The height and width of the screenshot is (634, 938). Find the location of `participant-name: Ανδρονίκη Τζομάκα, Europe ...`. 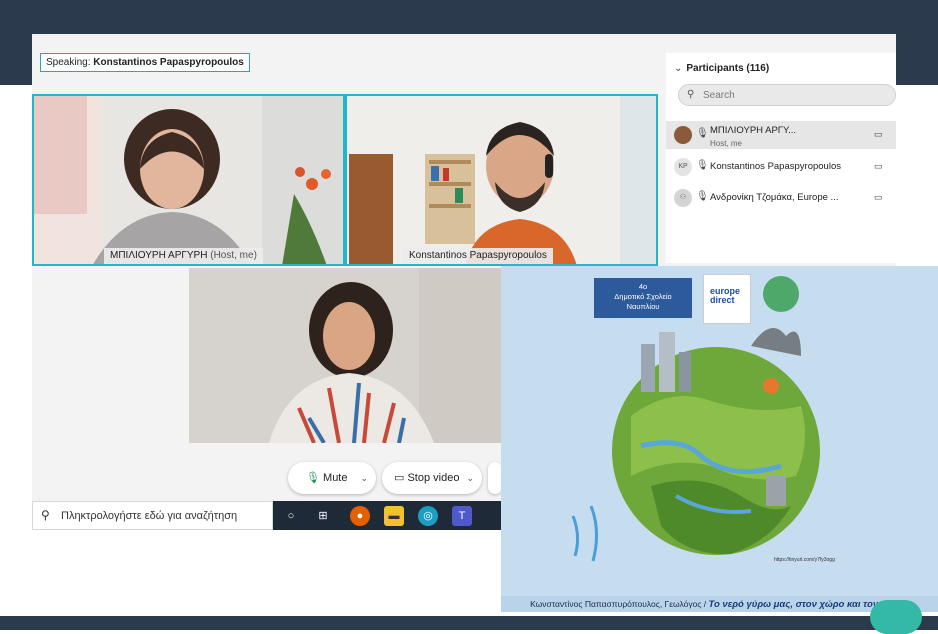

participant-name: Ανδρονίκη Τζομάκα, Europe ... is located at coordinates (774, 197).